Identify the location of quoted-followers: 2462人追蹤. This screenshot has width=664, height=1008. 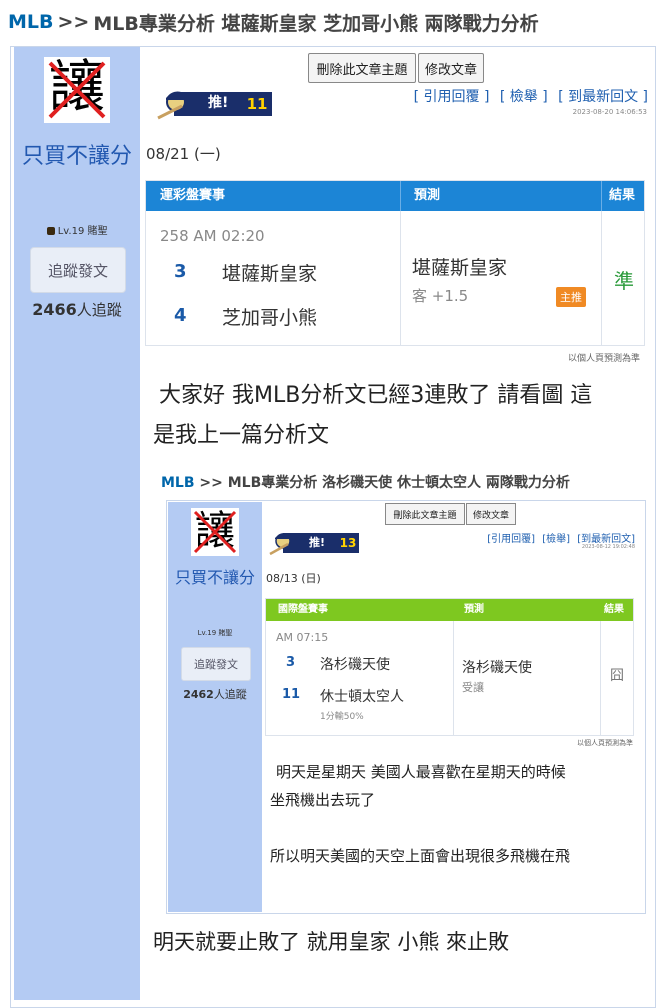
(215, 694).